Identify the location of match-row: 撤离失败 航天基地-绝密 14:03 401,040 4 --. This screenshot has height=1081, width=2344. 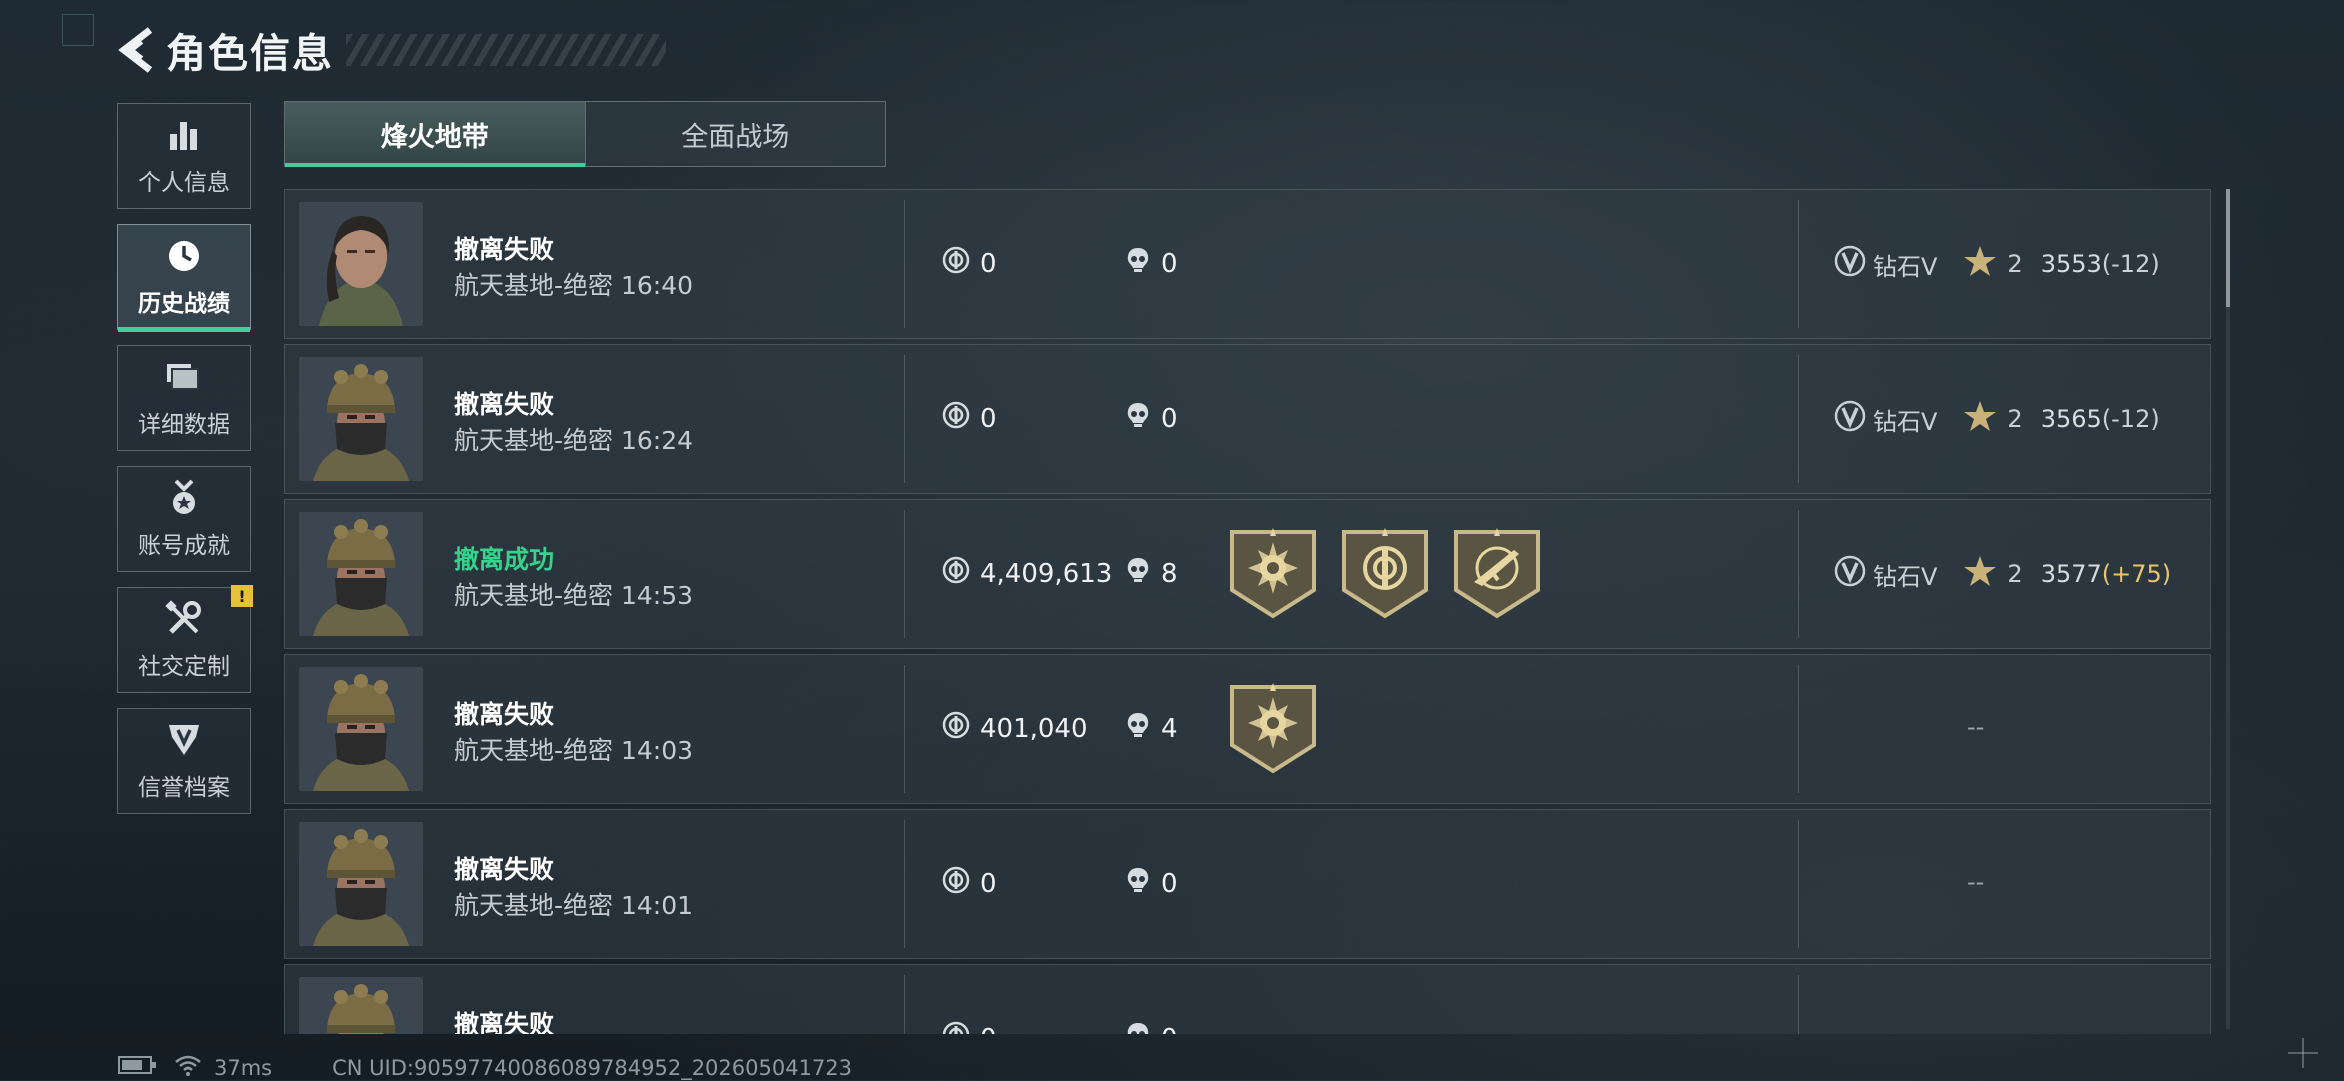
(1247, 729).